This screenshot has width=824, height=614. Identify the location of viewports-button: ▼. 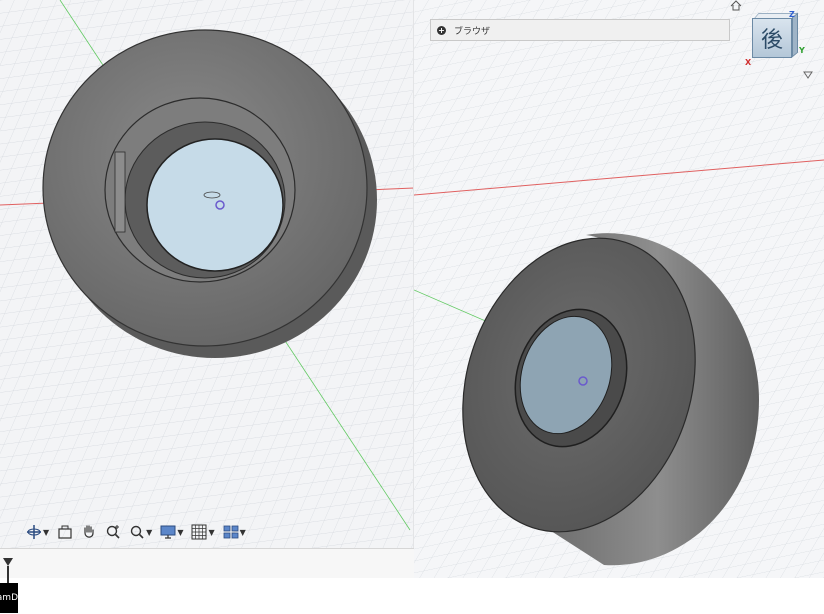
(234, 532).